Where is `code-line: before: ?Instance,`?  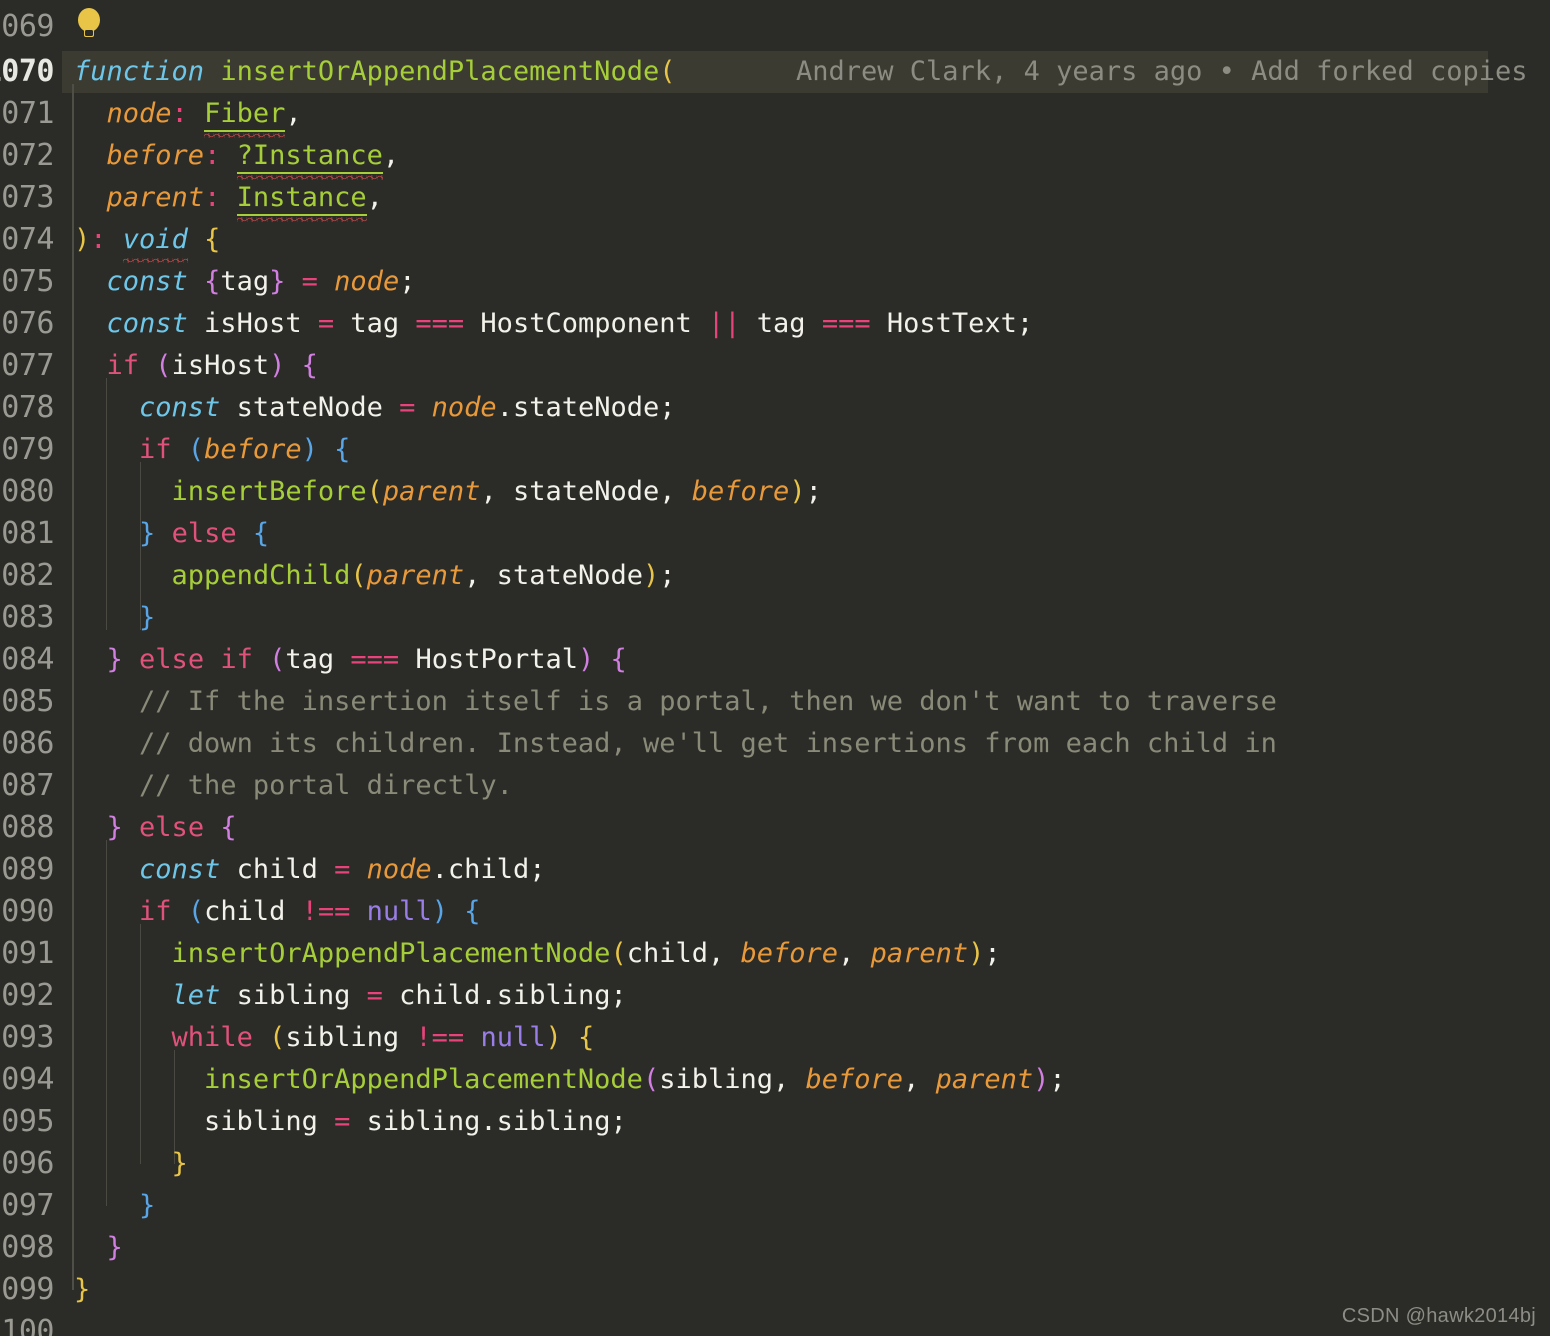 code-line: before: ?Instance, is located at coordinates (236, 156).